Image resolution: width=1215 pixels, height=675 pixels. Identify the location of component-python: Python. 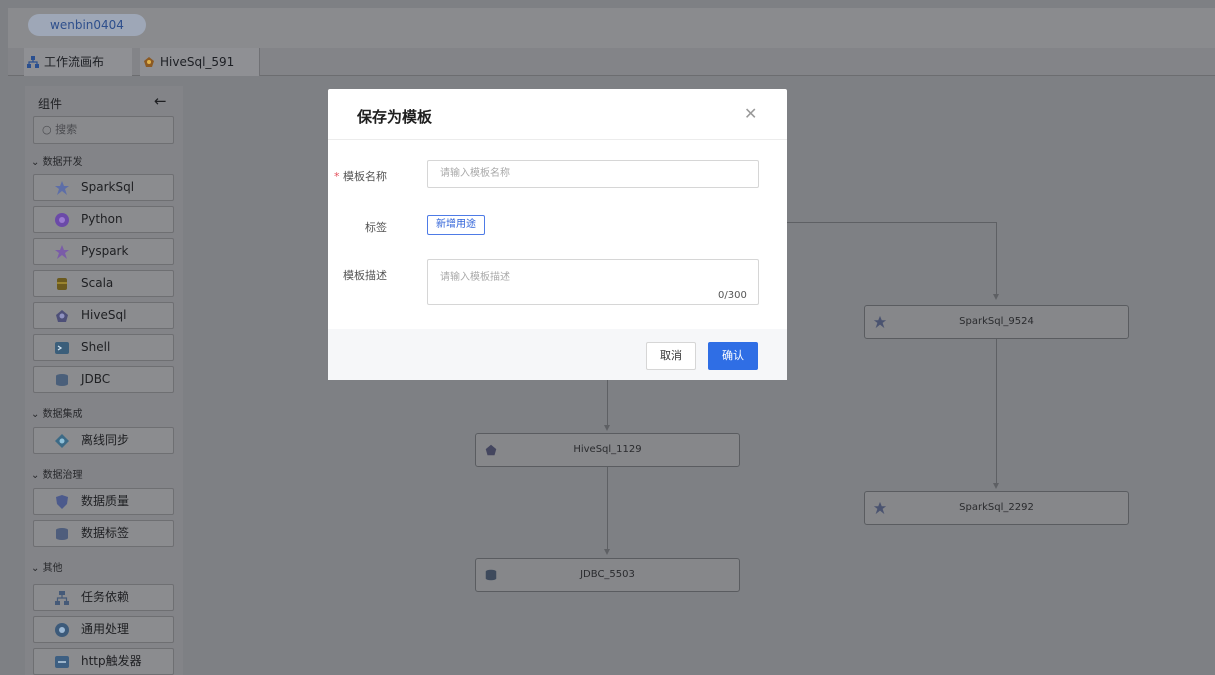
(103, 219).